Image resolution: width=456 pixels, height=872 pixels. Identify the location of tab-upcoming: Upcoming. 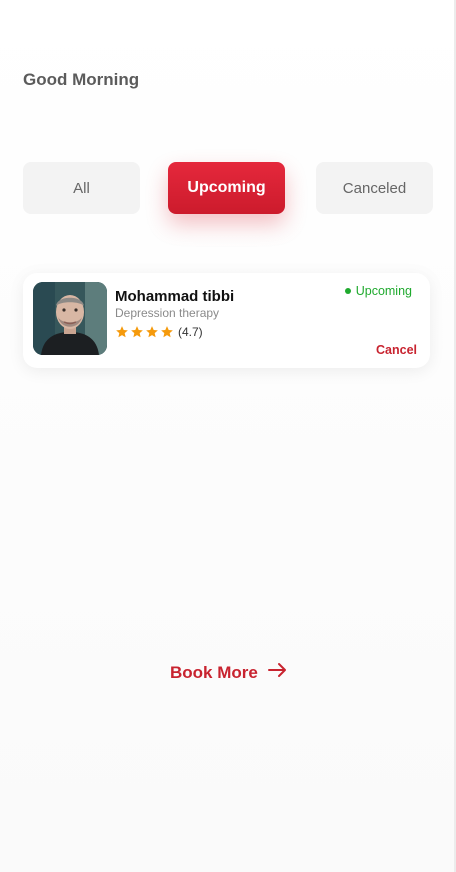
(226, 188).